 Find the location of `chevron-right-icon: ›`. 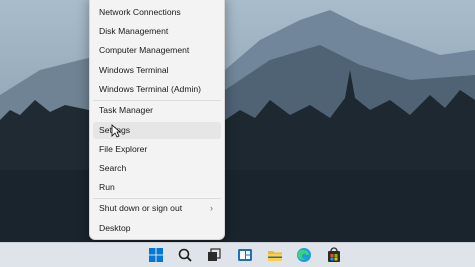

chevron-right-icon: › is located at coordinates (211, 208).